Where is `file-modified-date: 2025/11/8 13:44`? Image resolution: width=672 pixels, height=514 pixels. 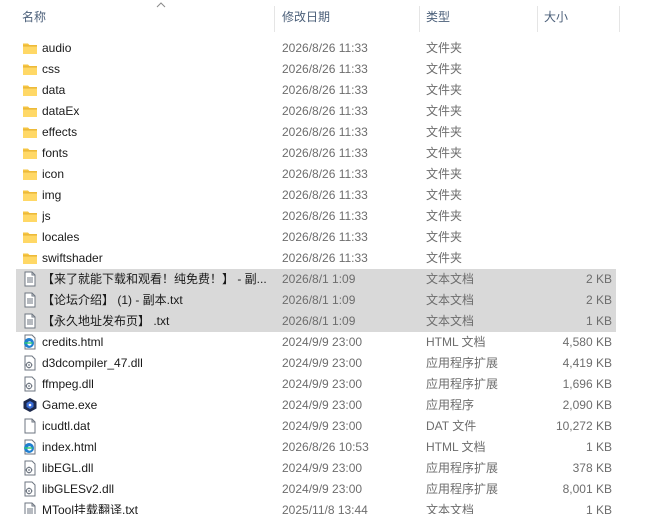 file-modified-date: 2025/11/8 13:44 is located at coordinates (325, 508).